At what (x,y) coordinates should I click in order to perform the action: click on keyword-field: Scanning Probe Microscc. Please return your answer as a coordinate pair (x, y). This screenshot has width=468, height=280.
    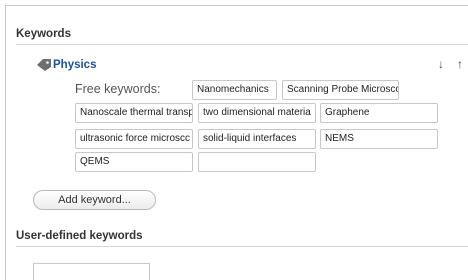
    Looking at the image, I should click on (340, 90).